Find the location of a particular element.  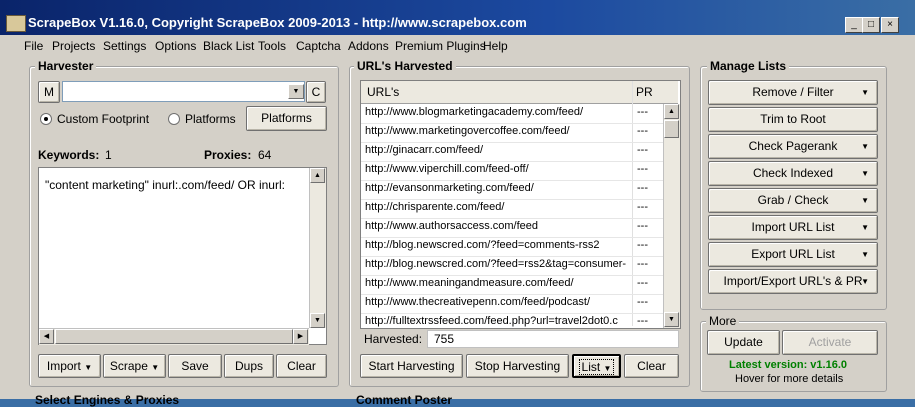

manage-button-3: Check Indexed ▼ is located at coordinates (793, 173).